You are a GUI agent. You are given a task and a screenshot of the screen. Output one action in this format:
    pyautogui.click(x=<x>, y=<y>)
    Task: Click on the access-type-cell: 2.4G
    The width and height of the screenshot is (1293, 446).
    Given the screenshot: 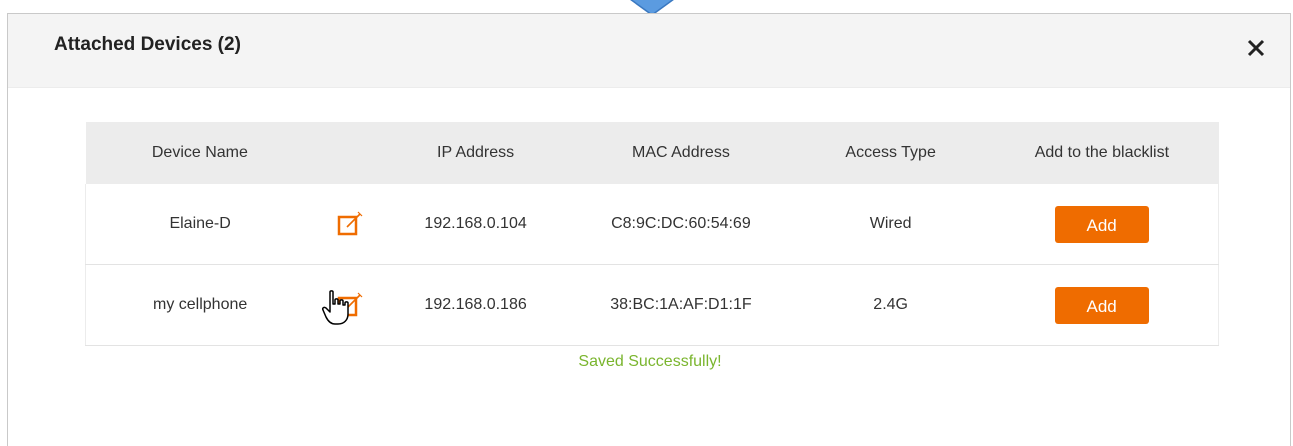 What is the action you would take?
    pyautogui.click(x=891, y=305)
    